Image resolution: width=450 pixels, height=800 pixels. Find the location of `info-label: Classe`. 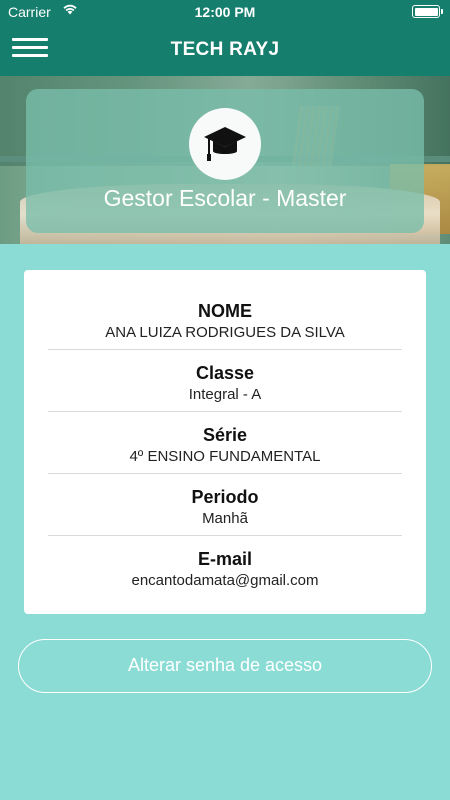

info-label: Classe is located at coordinates (225, 373).